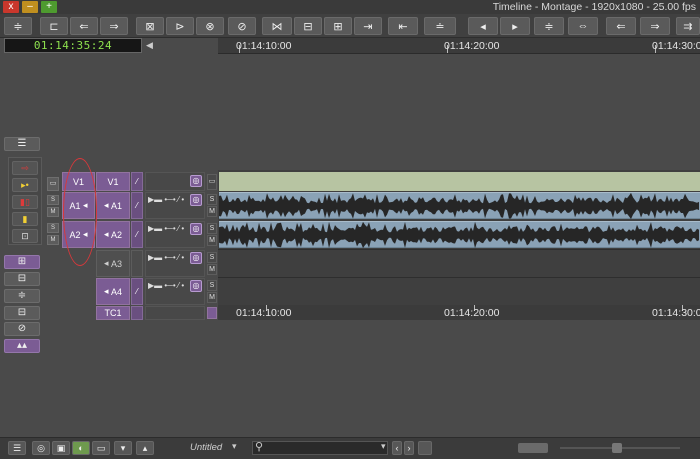  What do you see at coordinates (22, 313) in the screenshot?
I see `clip-color-button: ⊟` at bounding box center [22, 313].